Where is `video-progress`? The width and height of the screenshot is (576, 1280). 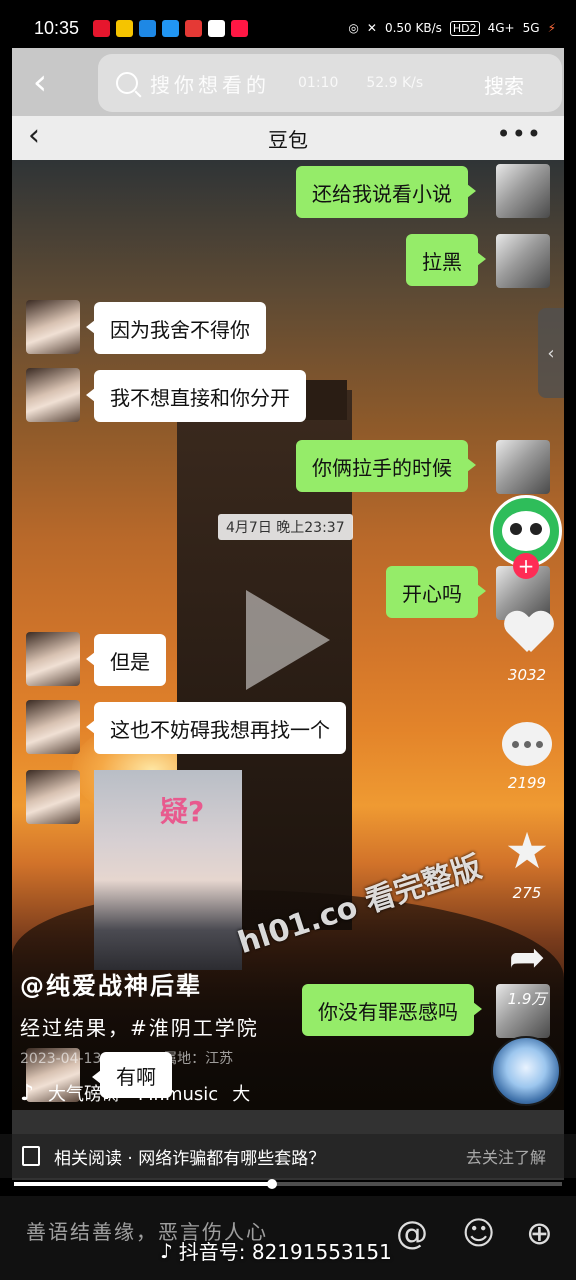
video-progress is located at coordinates (288, 1184).